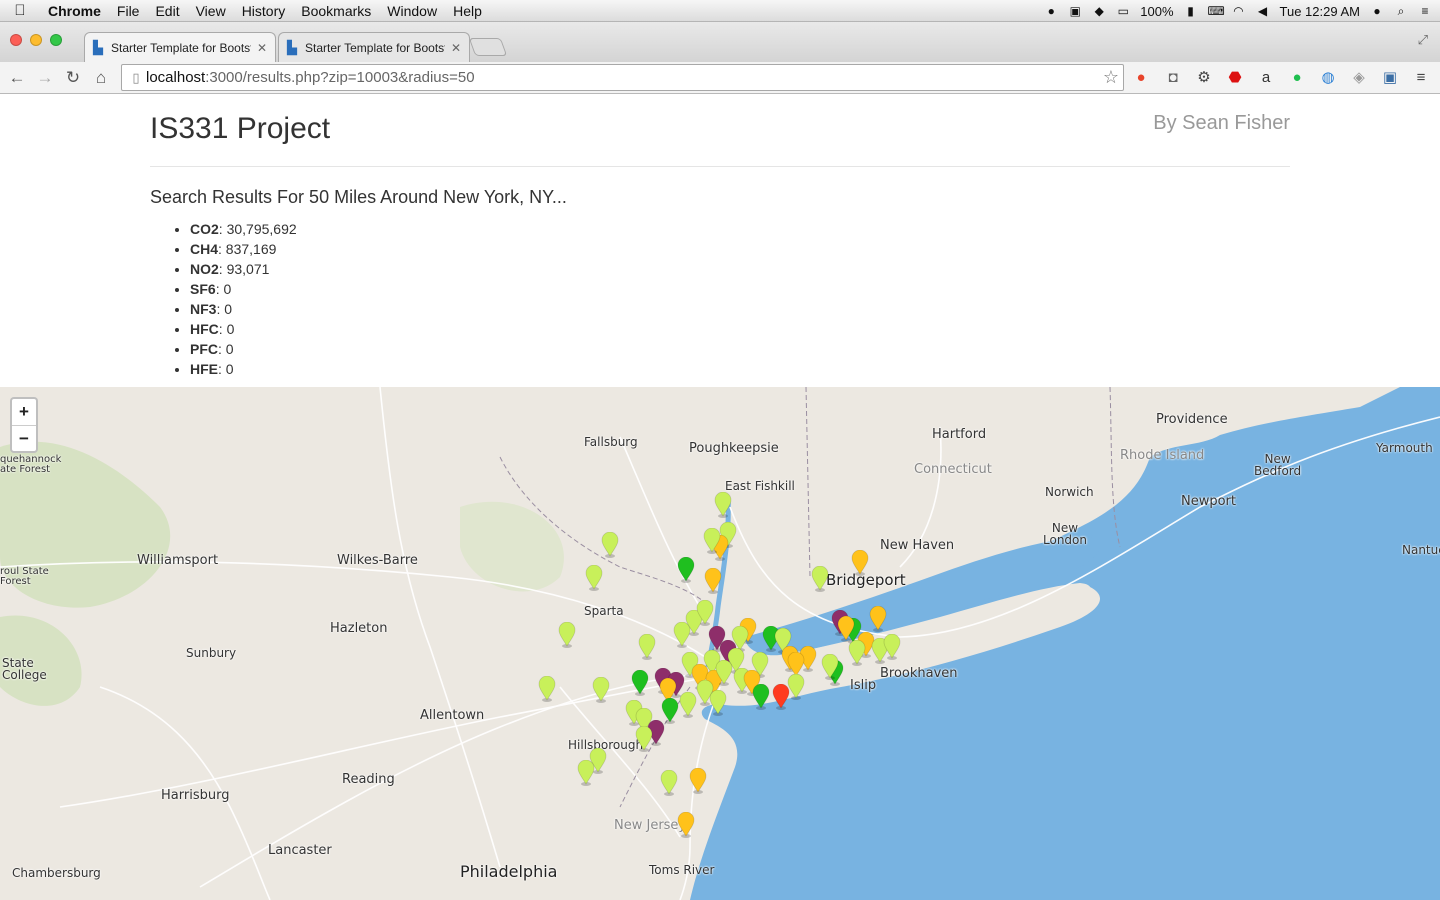  I want to click on tab-starter-template-1: ▙ Starter Template for Bootst ✕, so click(180, 47).